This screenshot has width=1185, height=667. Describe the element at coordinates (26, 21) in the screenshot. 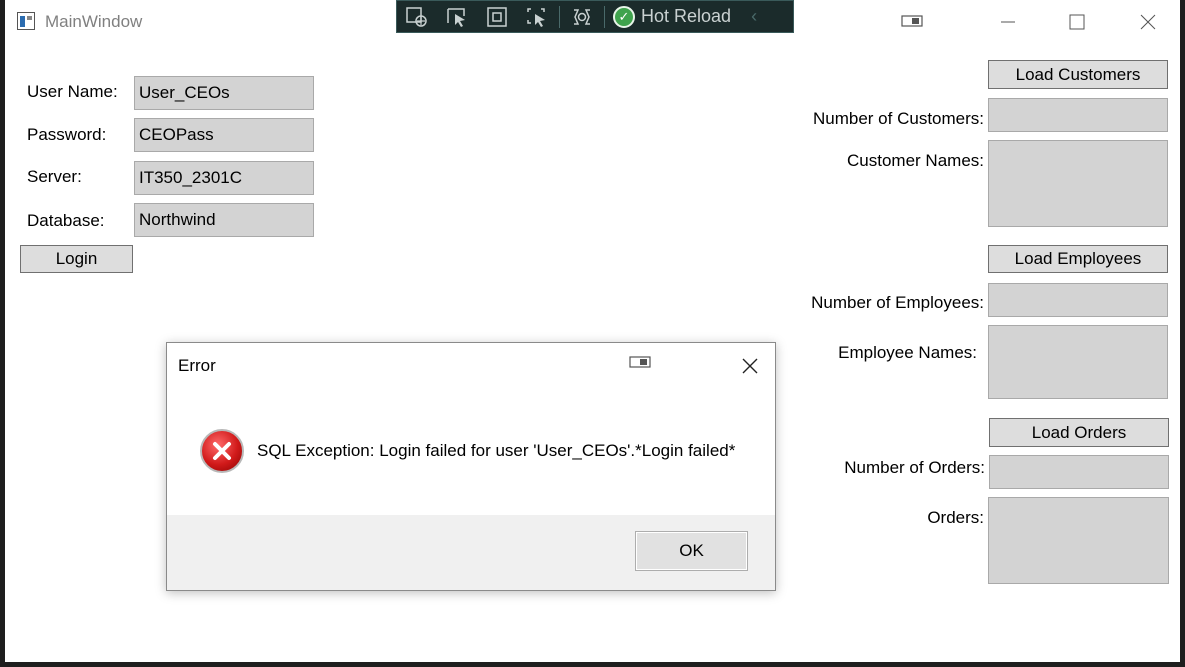

I see `app-window-icon` at that location.